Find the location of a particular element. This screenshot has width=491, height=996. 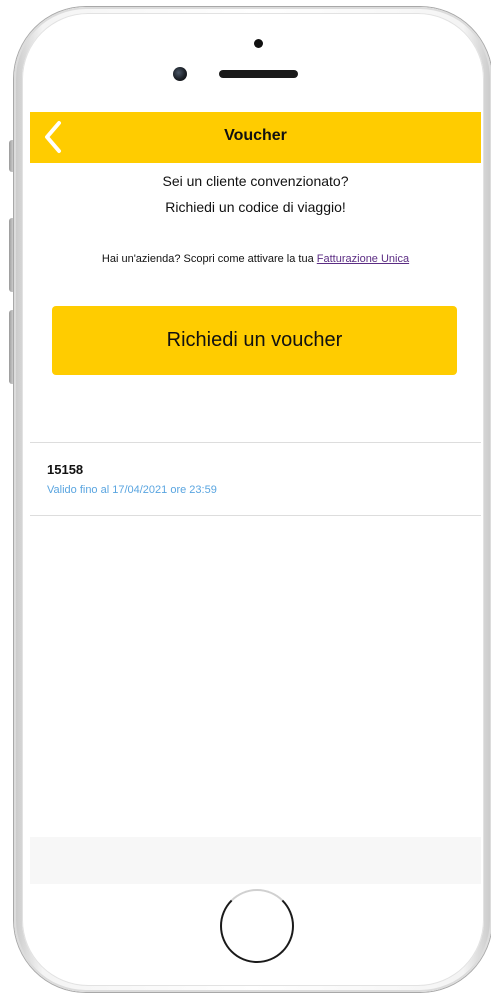

page-title: Voucher is located at coordinates (255, 135).